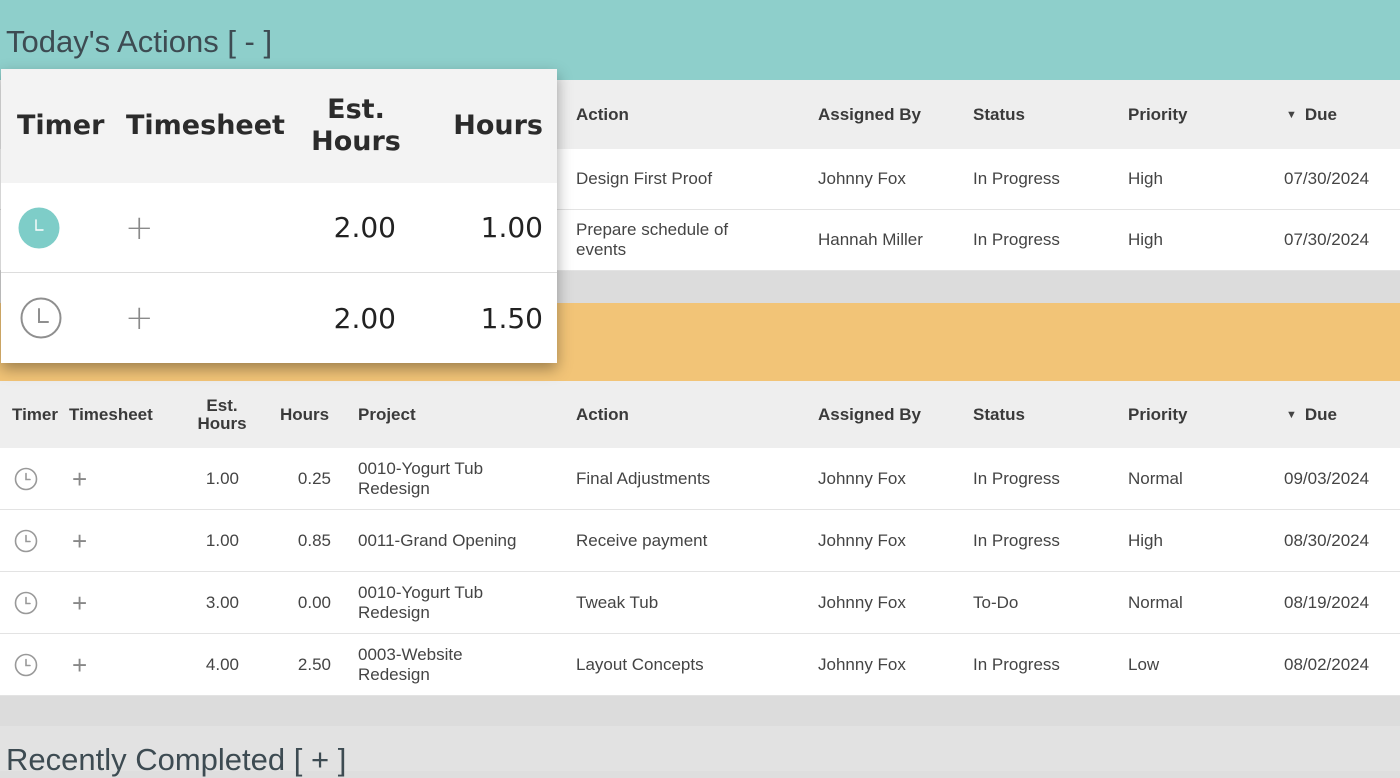  What do you see at coordinates (996, 602) in the screenshot?
I see `status-cell: To-Do` at bounding box center [996, 602].